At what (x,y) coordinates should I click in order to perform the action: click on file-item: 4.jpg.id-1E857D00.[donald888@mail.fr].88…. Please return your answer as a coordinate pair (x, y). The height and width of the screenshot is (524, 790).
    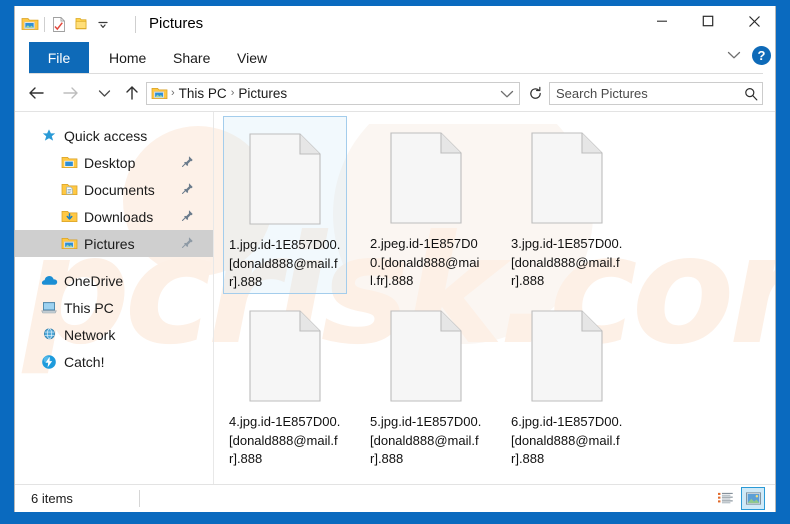
    Looking at the image, I should click on (285, 383).